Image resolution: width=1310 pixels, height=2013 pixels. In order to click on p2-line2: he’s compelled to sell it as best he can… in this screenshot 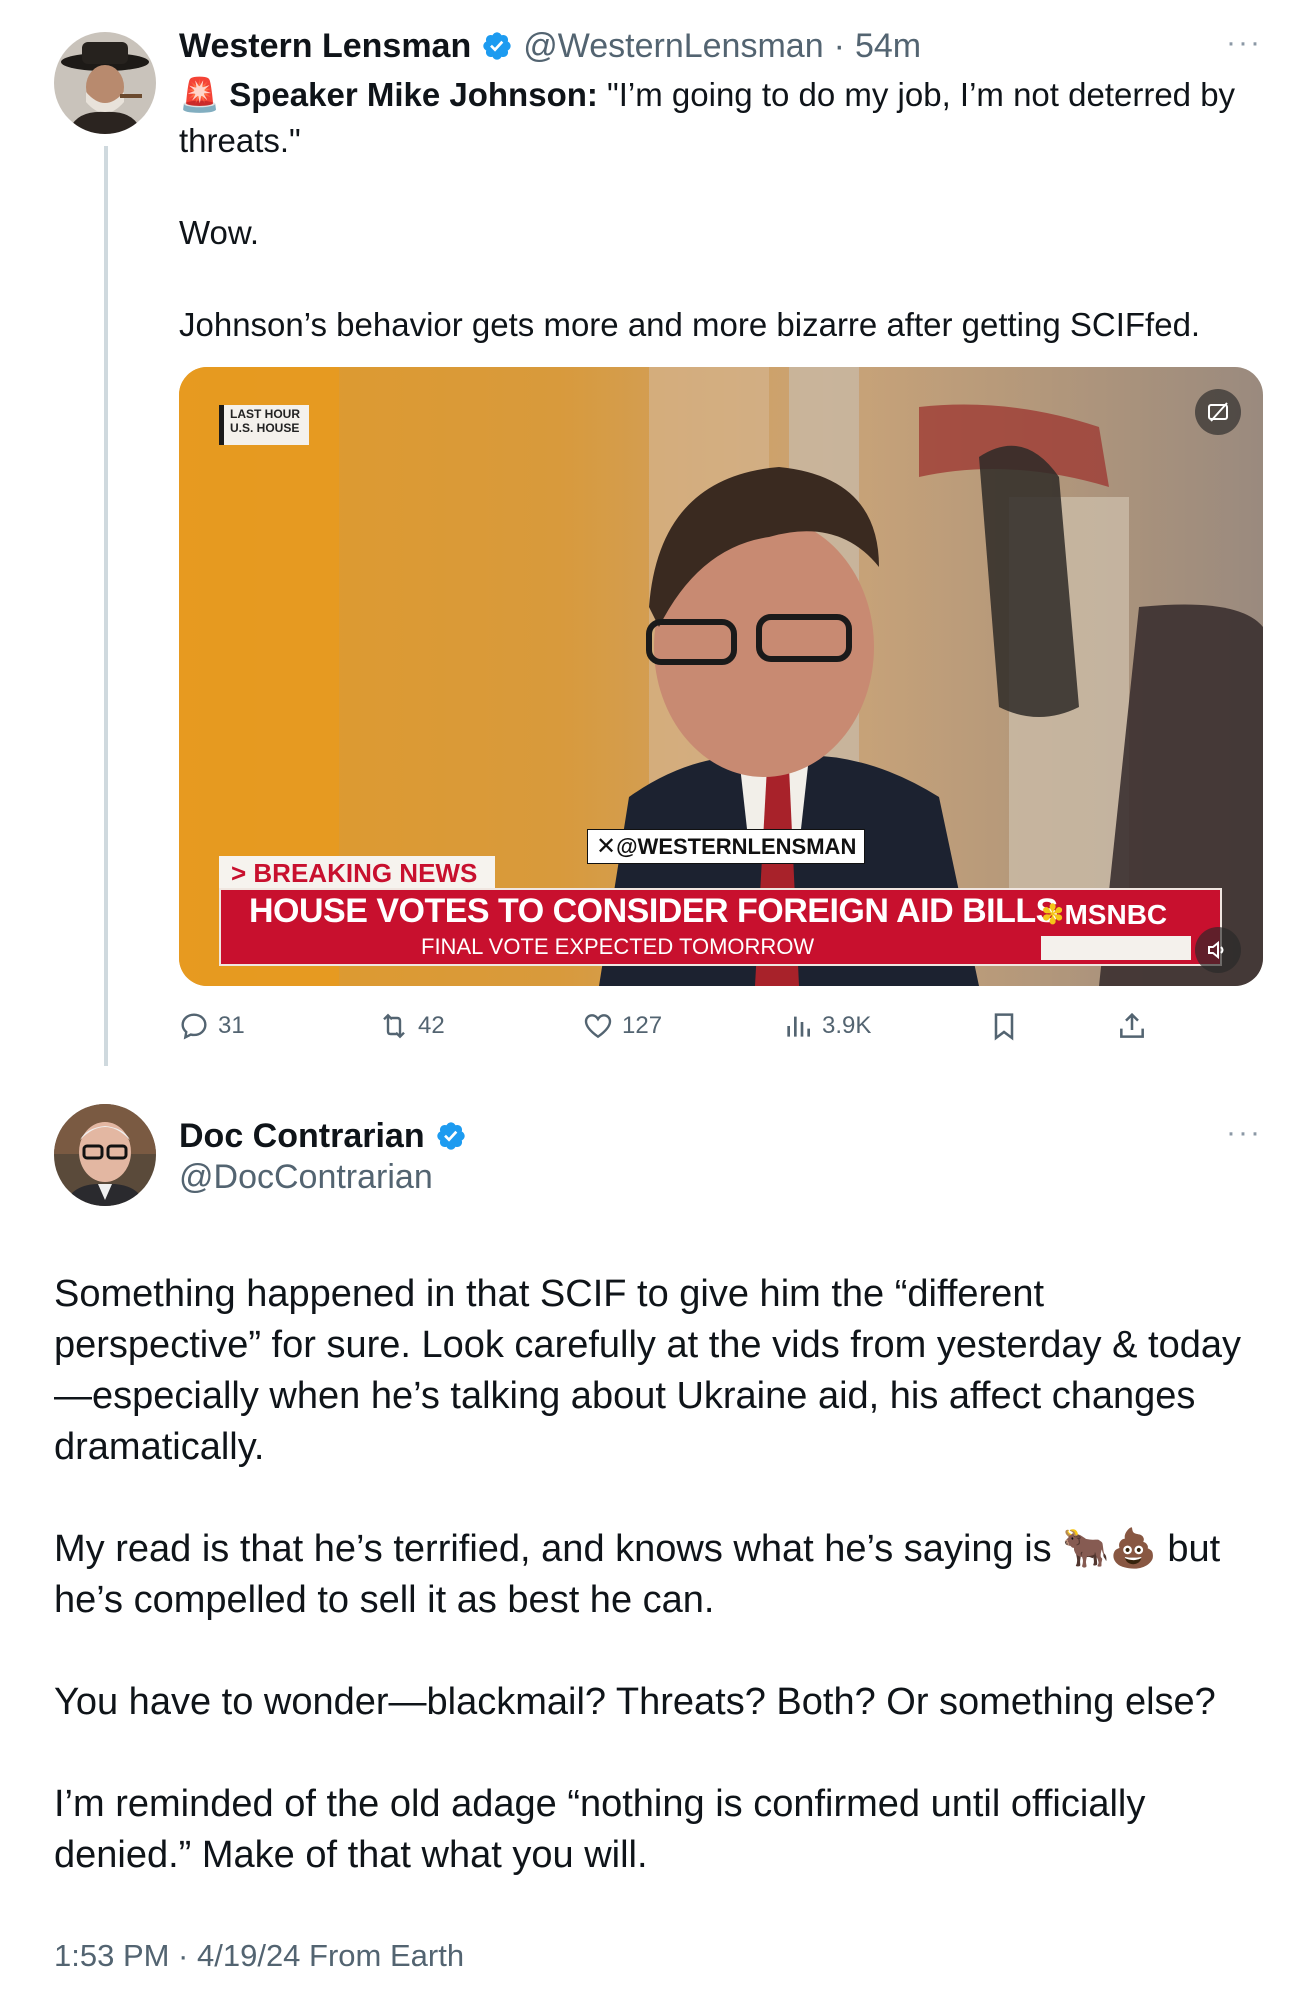, I will do `click(384, 1600)`.